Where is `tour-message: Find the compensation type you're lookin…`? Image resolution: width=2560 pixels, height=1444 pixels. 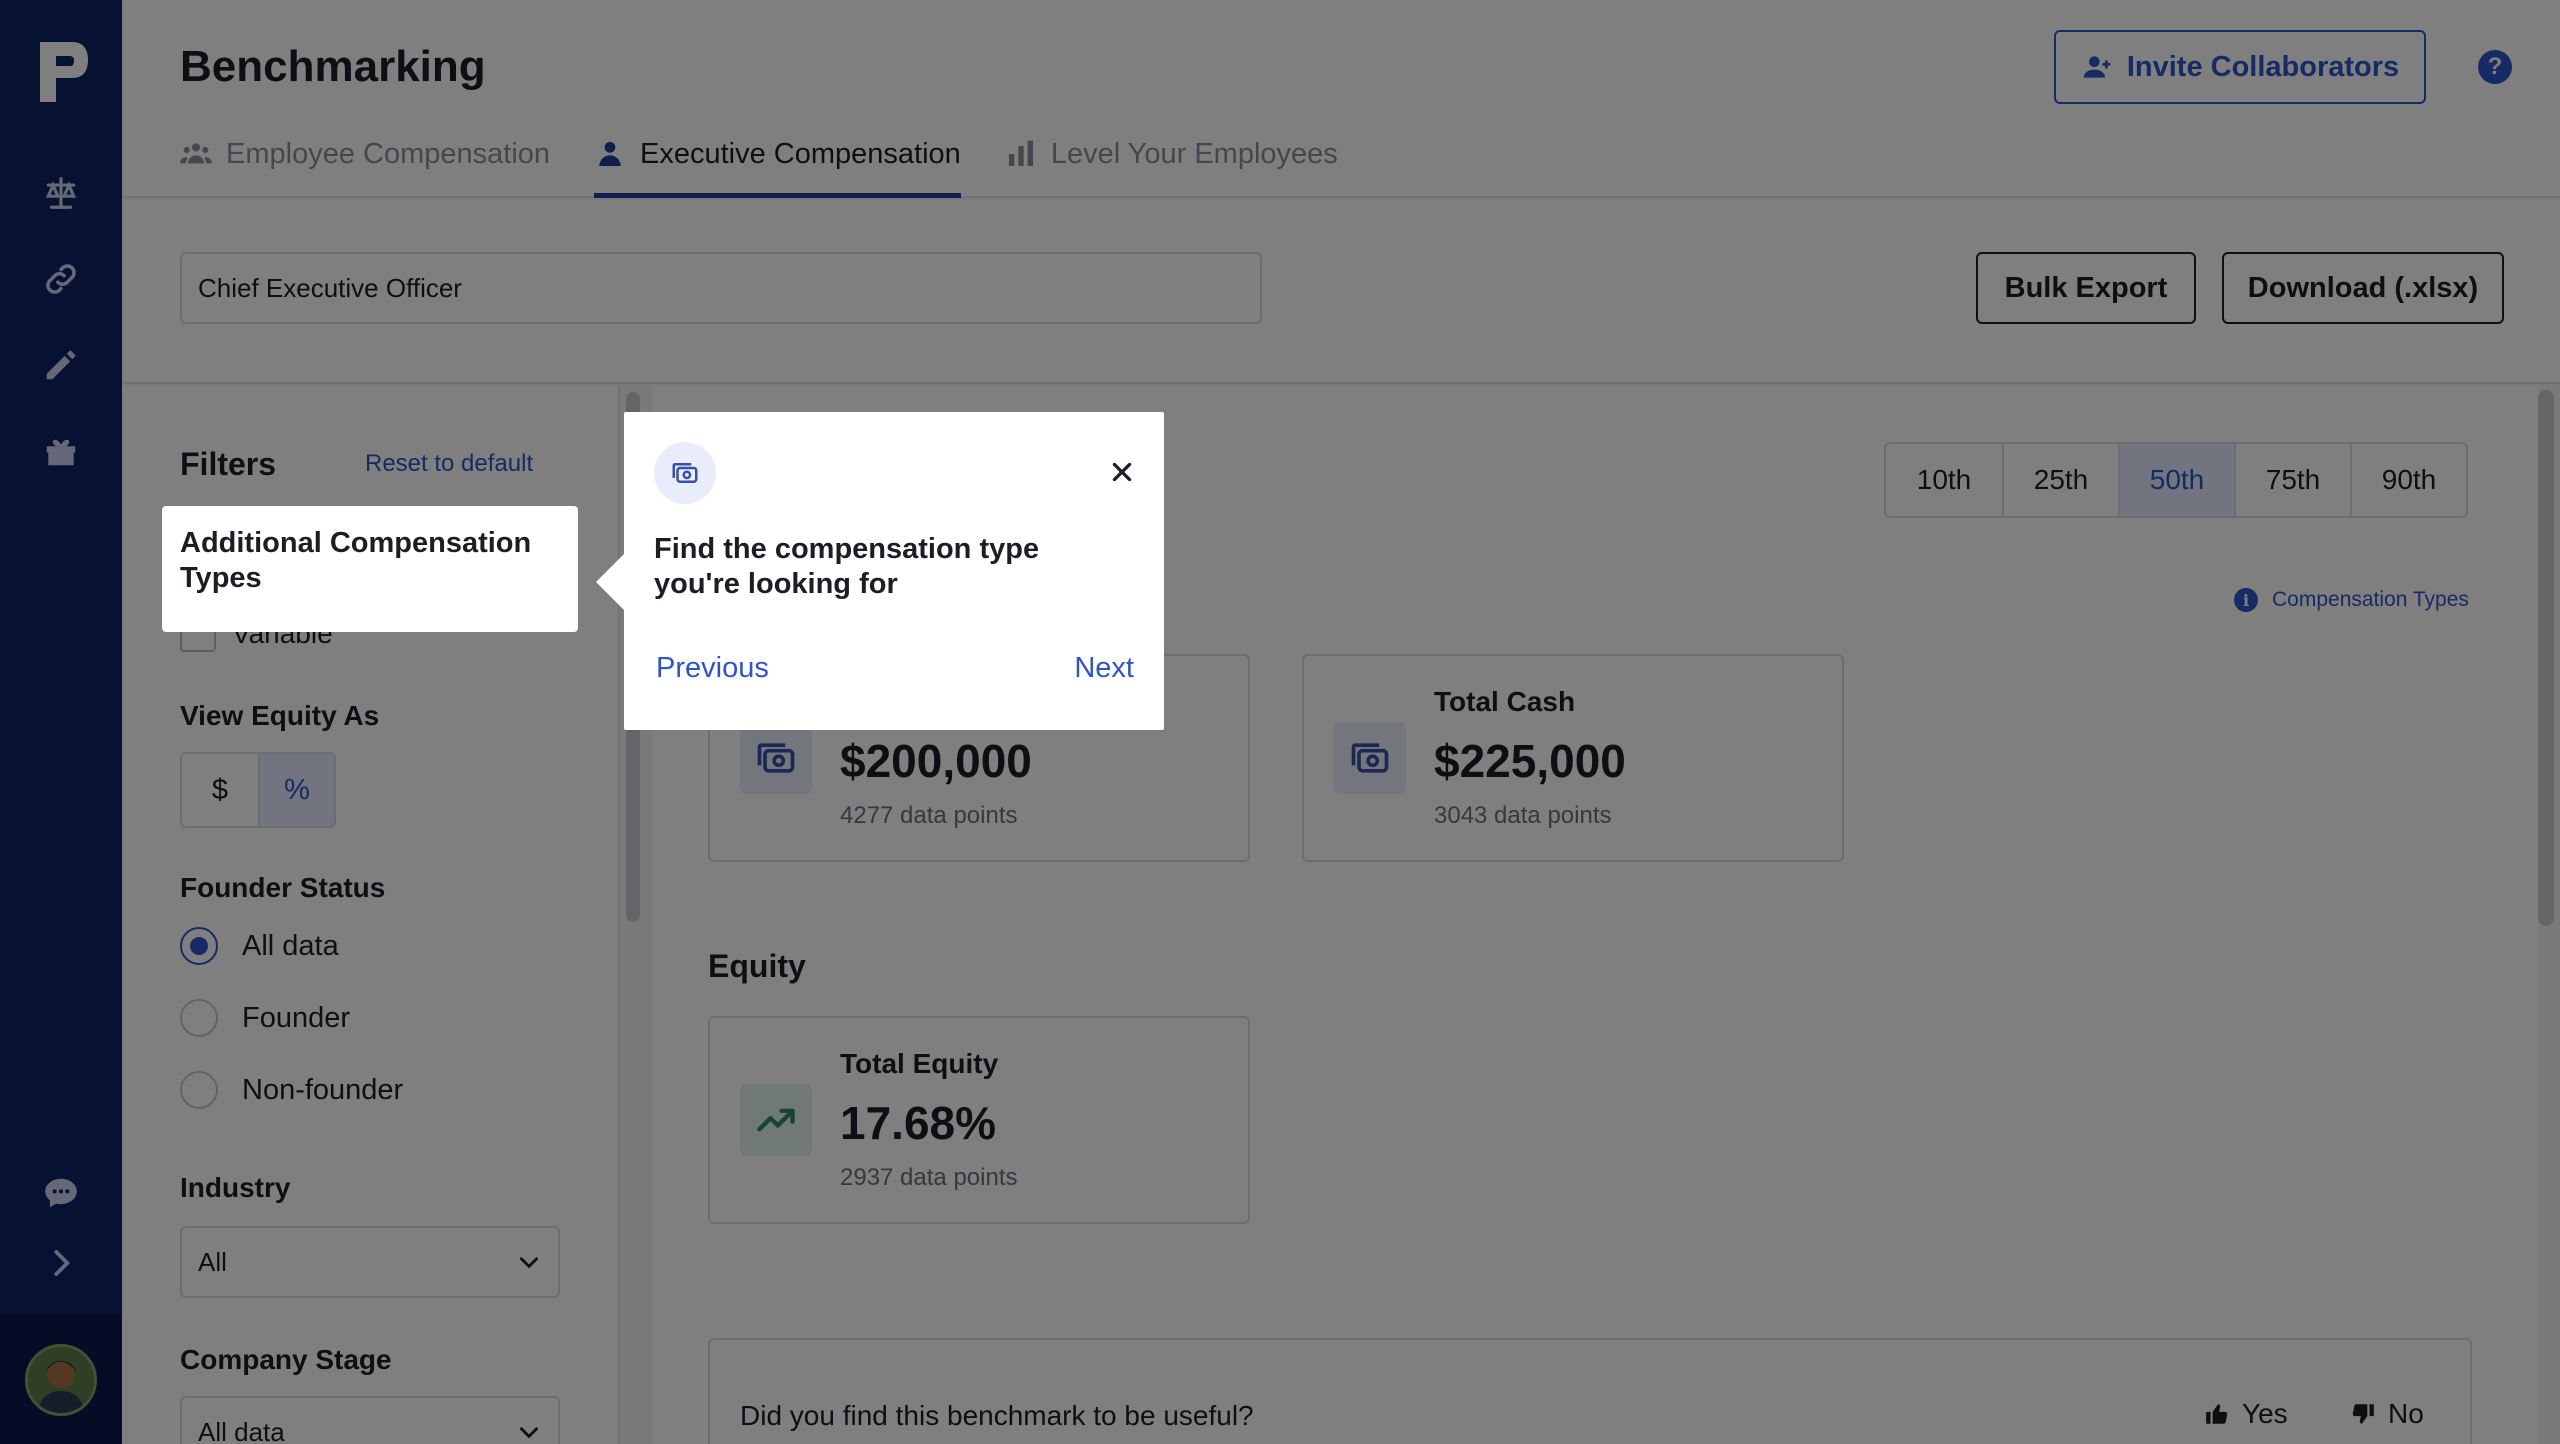
tour-message: Find the compensation type you're lookin… is located at coordinates (847, 566).